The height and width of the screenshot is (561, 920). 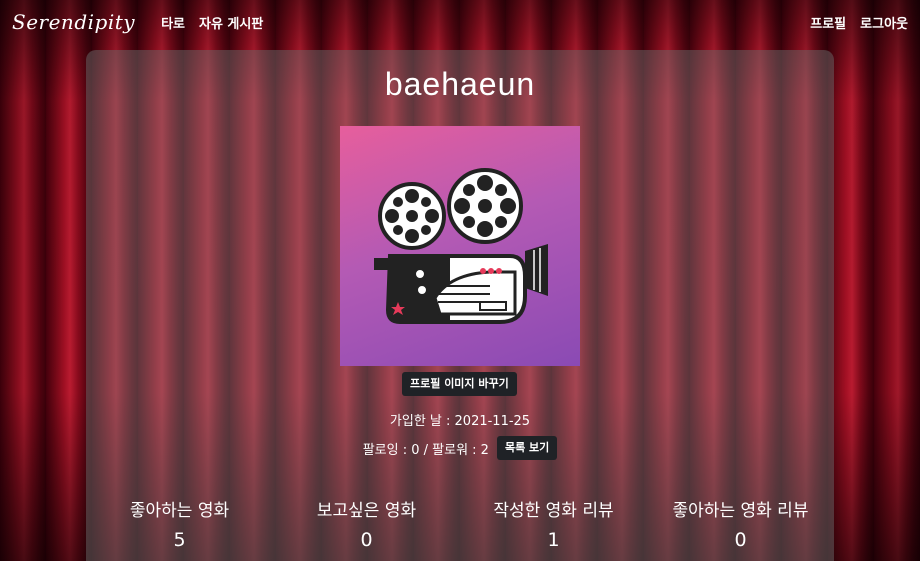 I want to click on follow-counts: 팔로잉 : 0 / 팔로워 : 2, so click(x=425, y=450).